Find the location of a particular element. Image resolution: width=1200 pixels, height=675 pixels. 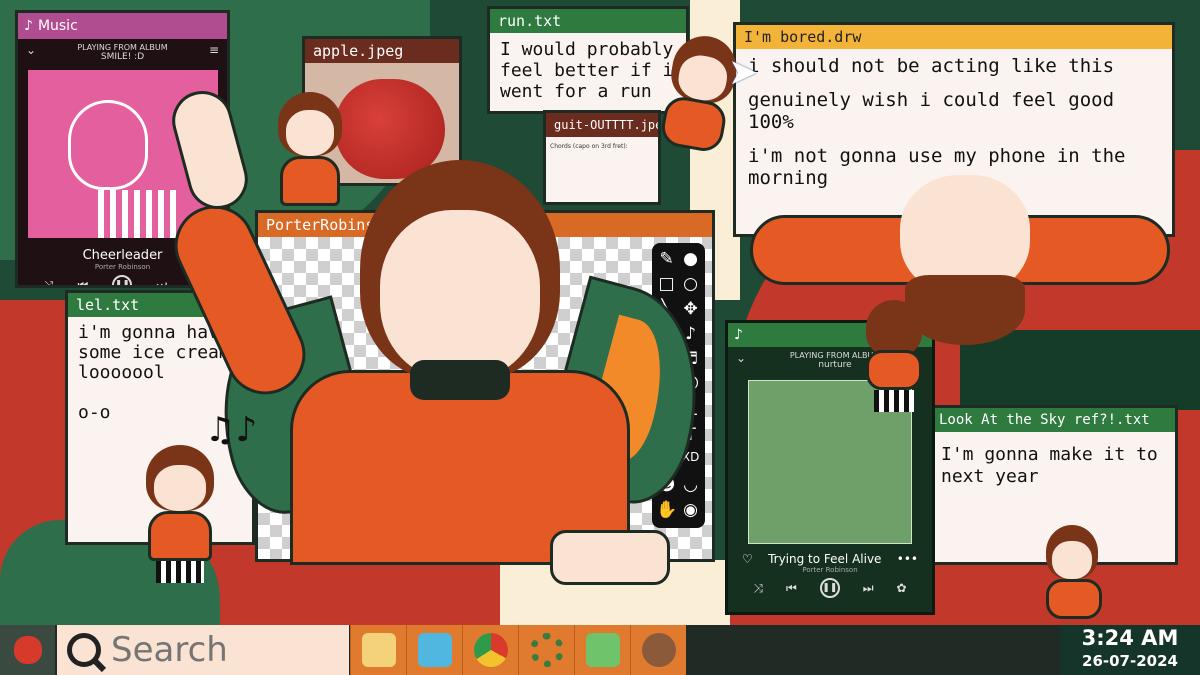

window-title: apple.jpeg is located at coordinates (382, 51).